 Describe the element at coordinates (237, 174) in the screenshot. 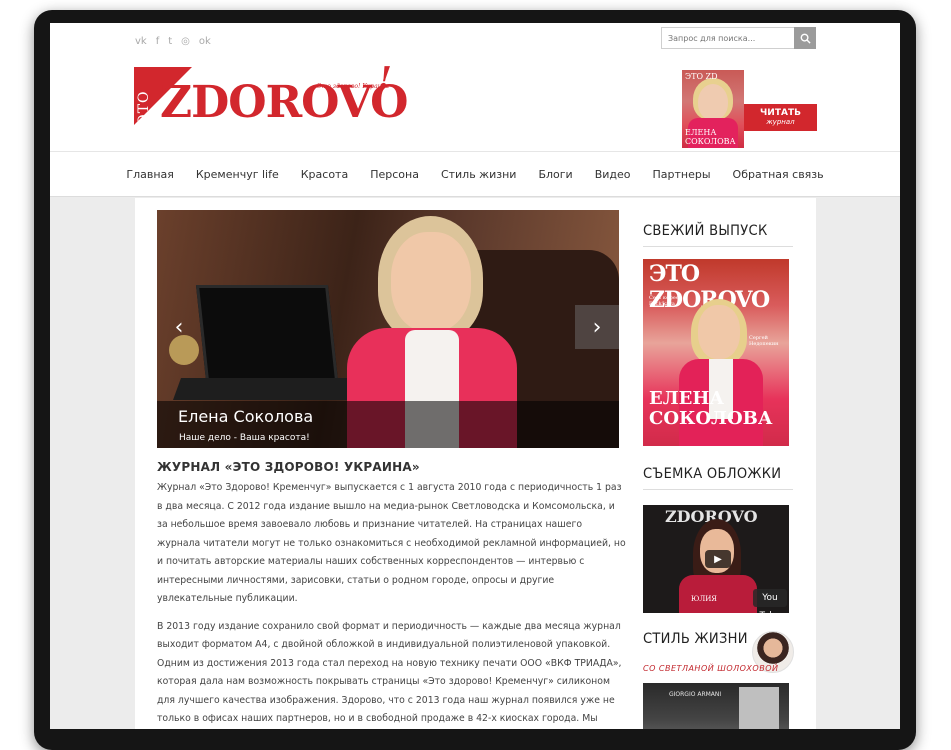

I see `nav-item-kremenchug-life: Кременчуг life` at that location.